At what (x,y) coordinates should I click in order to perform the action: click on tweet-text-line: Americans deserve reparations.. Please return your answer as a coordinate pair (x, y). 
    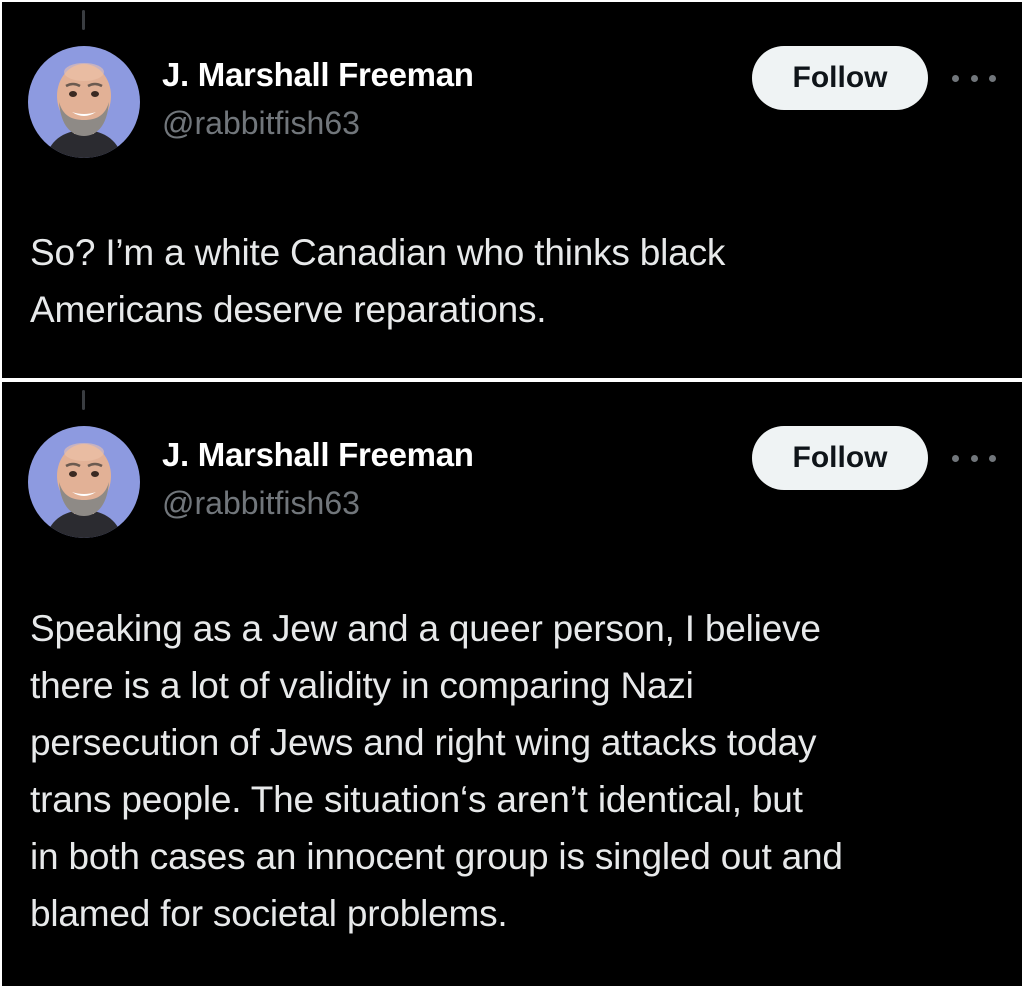
    Looking at the image, I should click on (288, 309).